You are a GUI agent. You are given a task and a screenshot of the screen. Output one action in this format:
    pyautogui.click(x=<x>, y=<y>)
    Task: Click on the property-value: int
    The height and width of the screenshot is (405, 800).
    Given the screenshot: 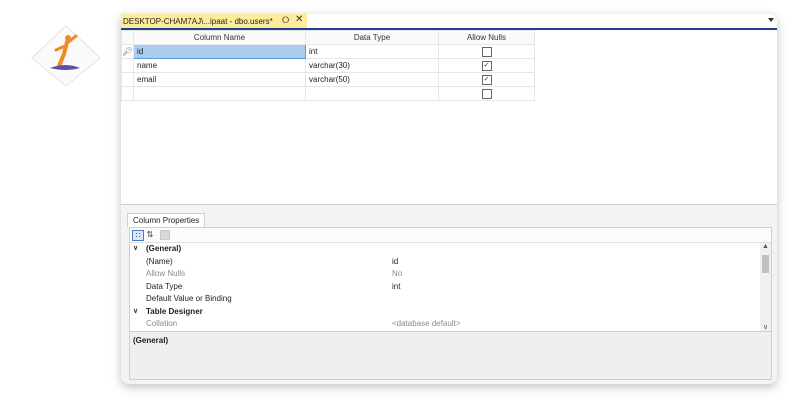 What is the action you would take?
    pyautogui.click(x=396, y=287)
    